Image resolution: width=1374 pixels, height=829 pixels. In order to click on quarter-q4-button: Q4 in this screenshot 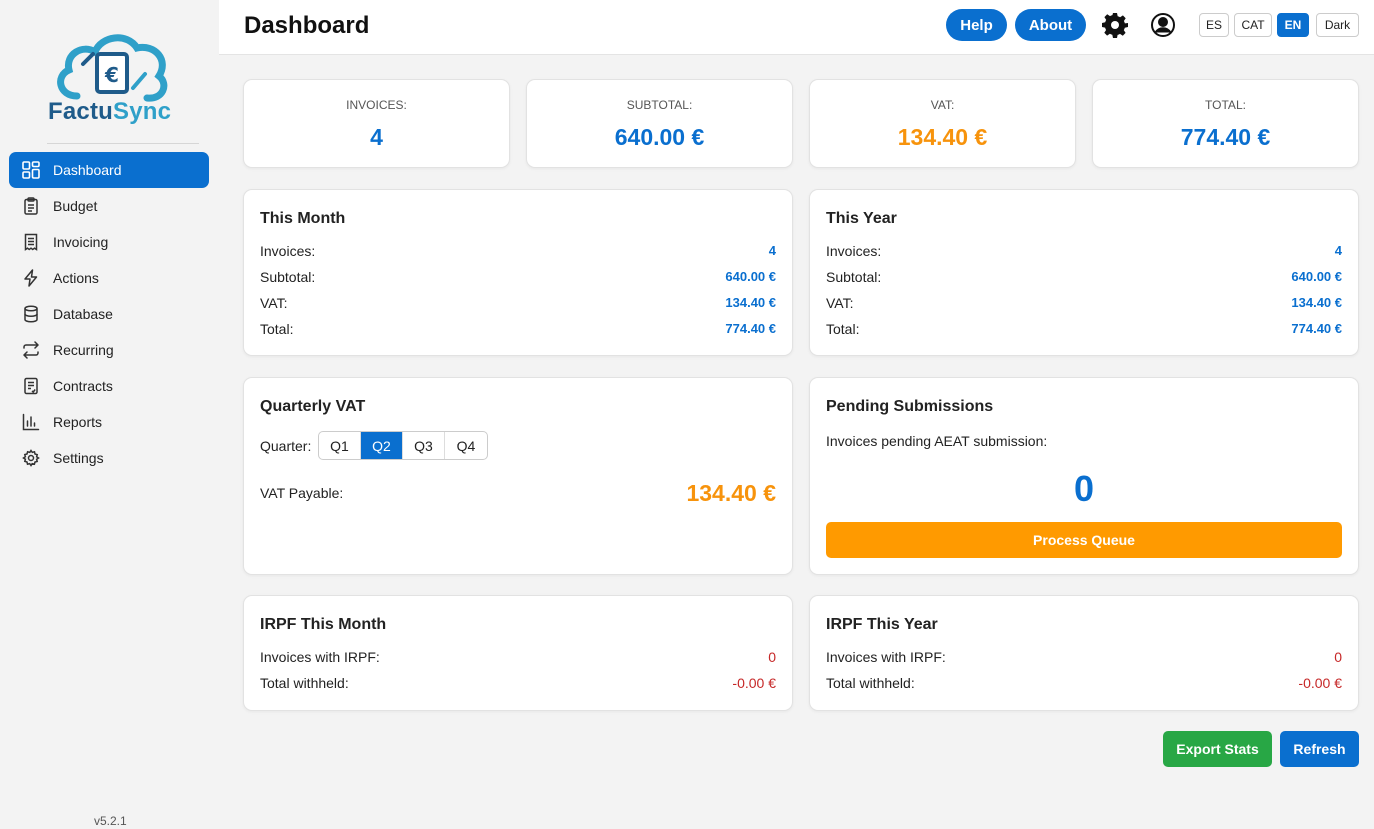, I will do `click(466, 445)`.